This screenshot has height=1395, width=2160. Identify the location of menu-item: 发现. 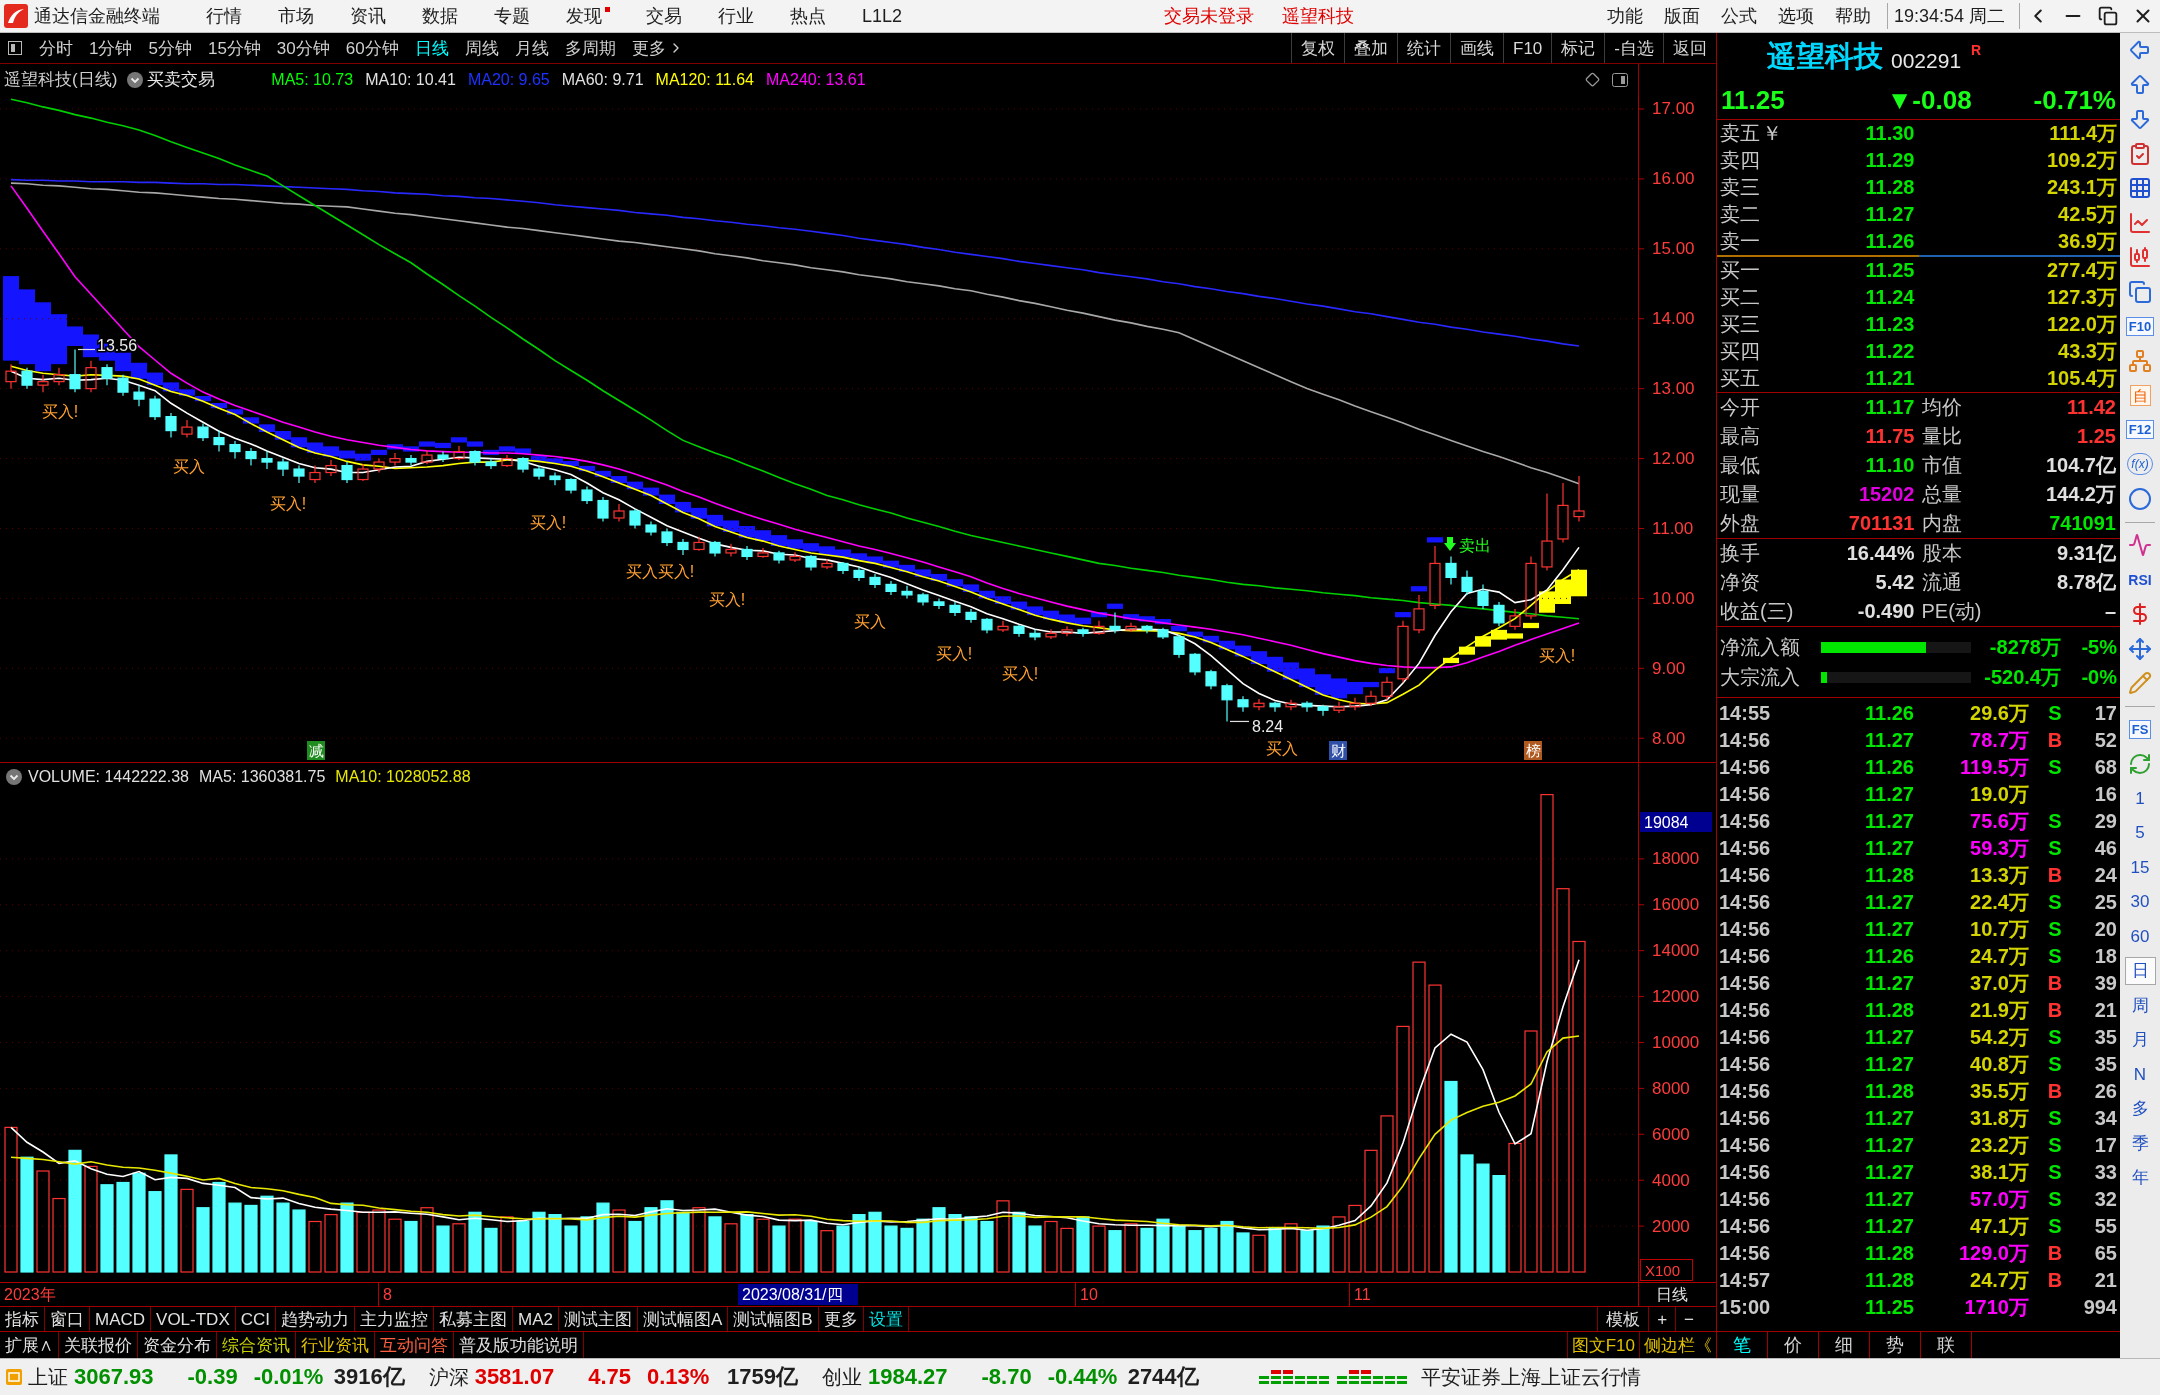
(588, 16).